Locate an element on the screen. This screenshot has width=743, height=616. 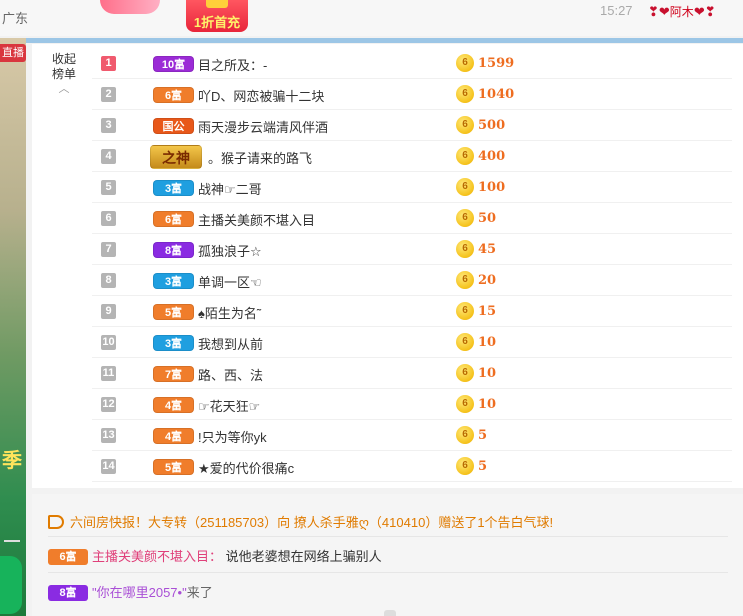
user-name: 战神☞二哥 is located at coordinates (230, 188).